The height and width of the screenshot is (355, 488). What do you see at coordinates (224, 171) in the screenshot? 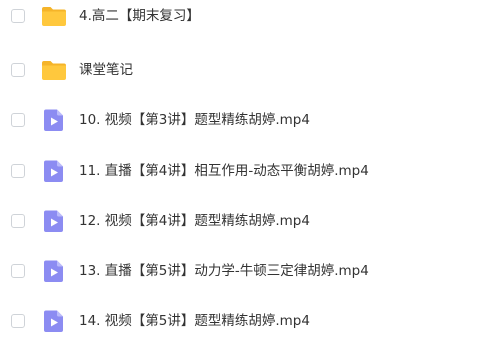
I see `file-name: 11. 直播【第4讲】相互作用-动态平衡胡婷.mp4` at bounding box center [224, 171].